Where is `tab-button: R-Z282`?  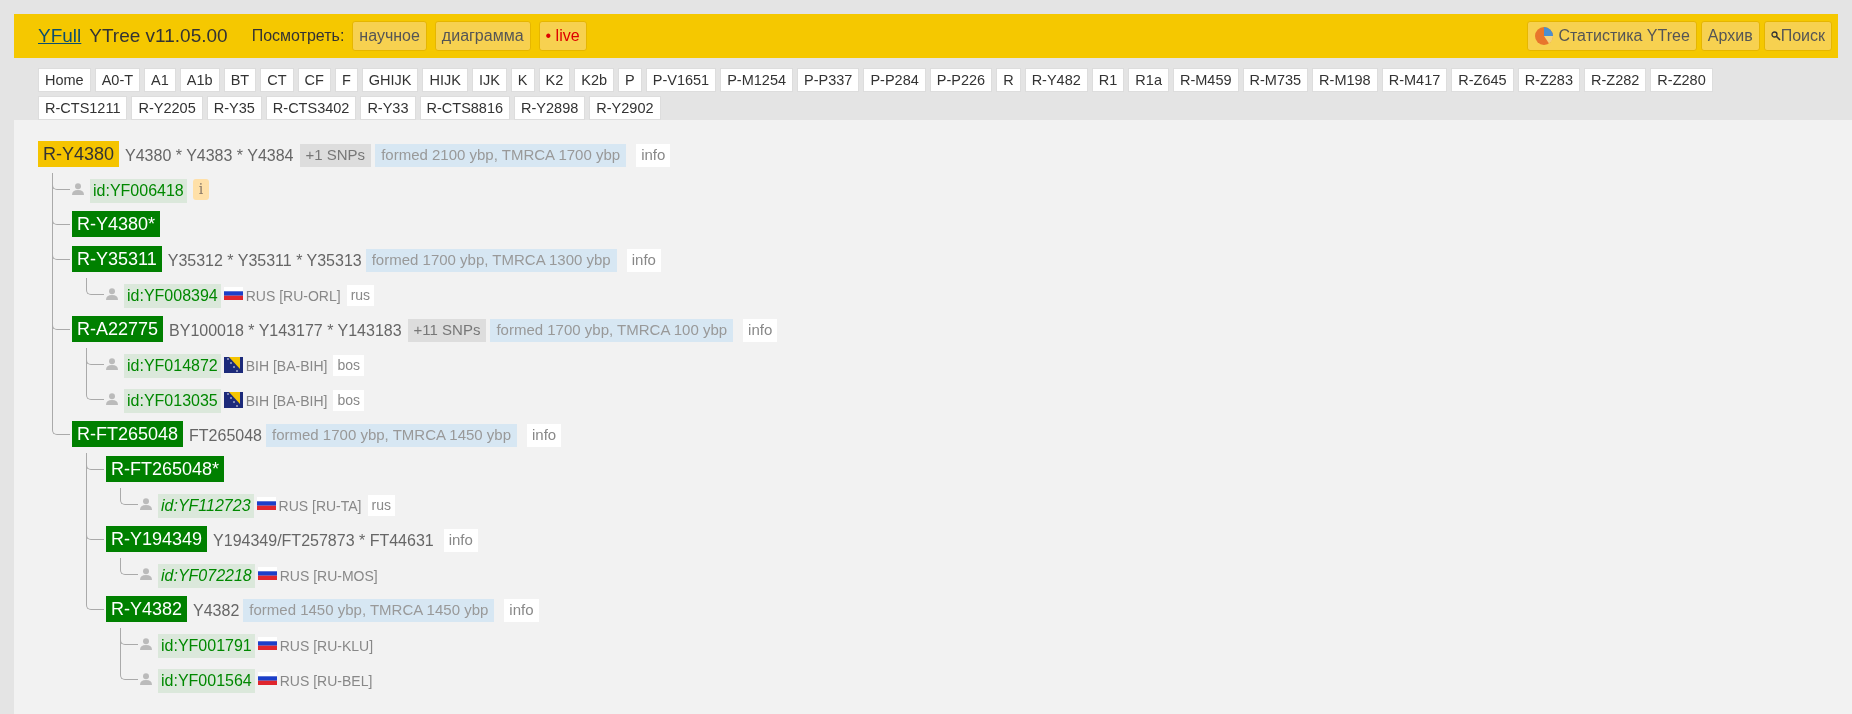 tab-button: R-Z282 is located at coordinates (1615, 80).